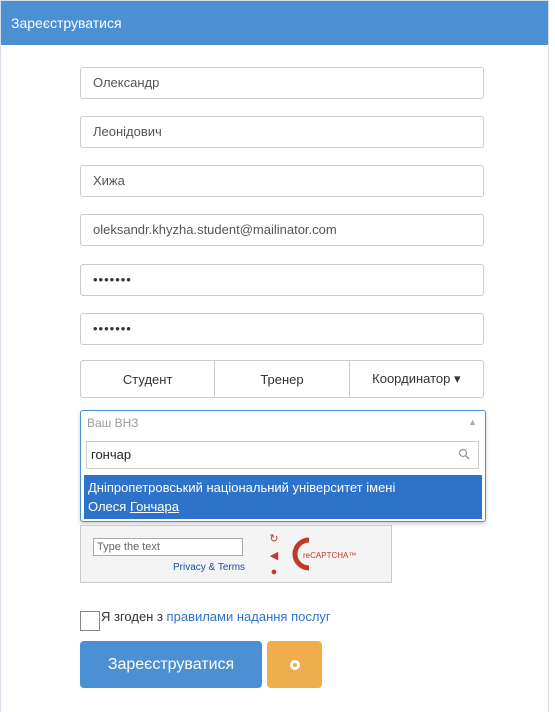 The height and width of the screenshot is (712, 555). What do you see at coordinates (154, 506) in the screenshot?
I see `option-match: Гончара` at bounding box center [154, 506].